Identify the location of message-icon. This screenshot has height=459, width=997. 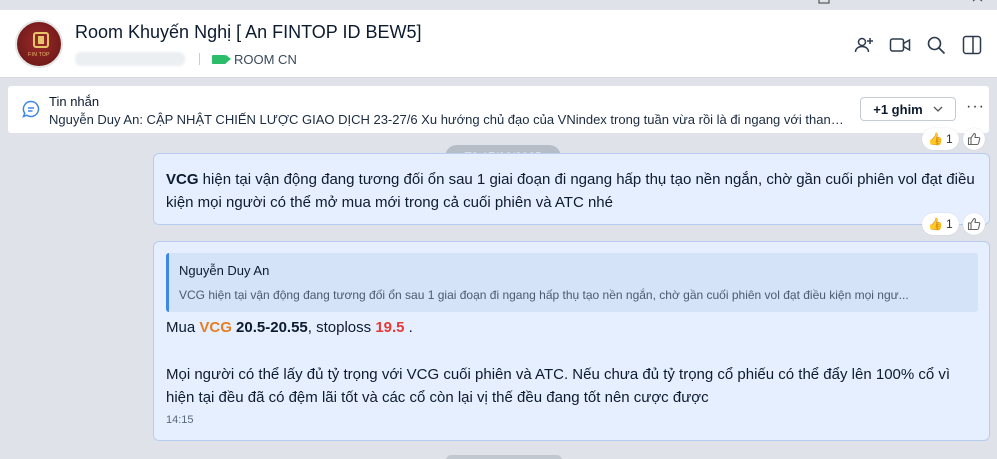
(31, 109).